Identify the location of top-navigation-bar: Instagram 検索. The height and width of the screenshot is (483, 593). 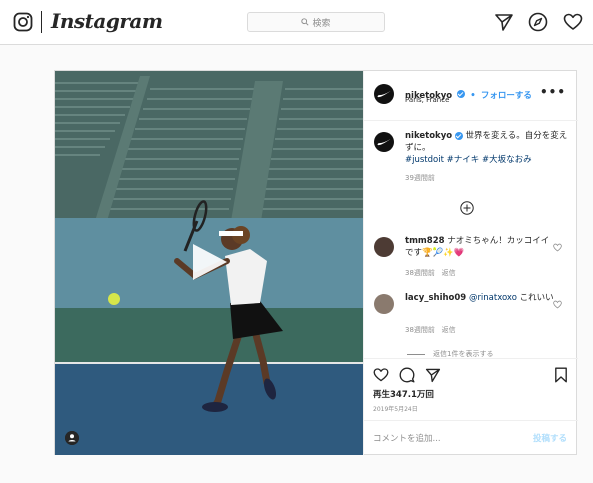
(296, 22).